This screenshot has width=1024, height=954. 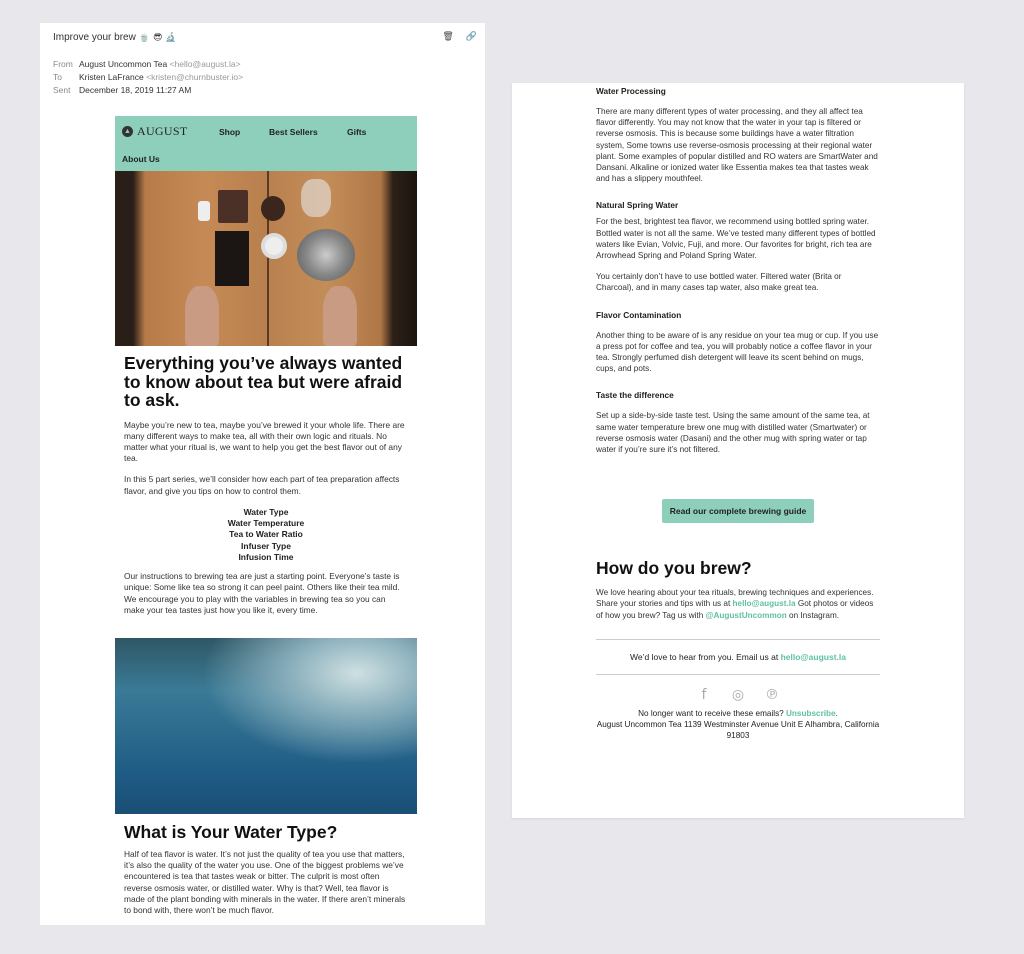 I want to click on topic-item: Tea to Water Ratio, so click(x=266, y=534).